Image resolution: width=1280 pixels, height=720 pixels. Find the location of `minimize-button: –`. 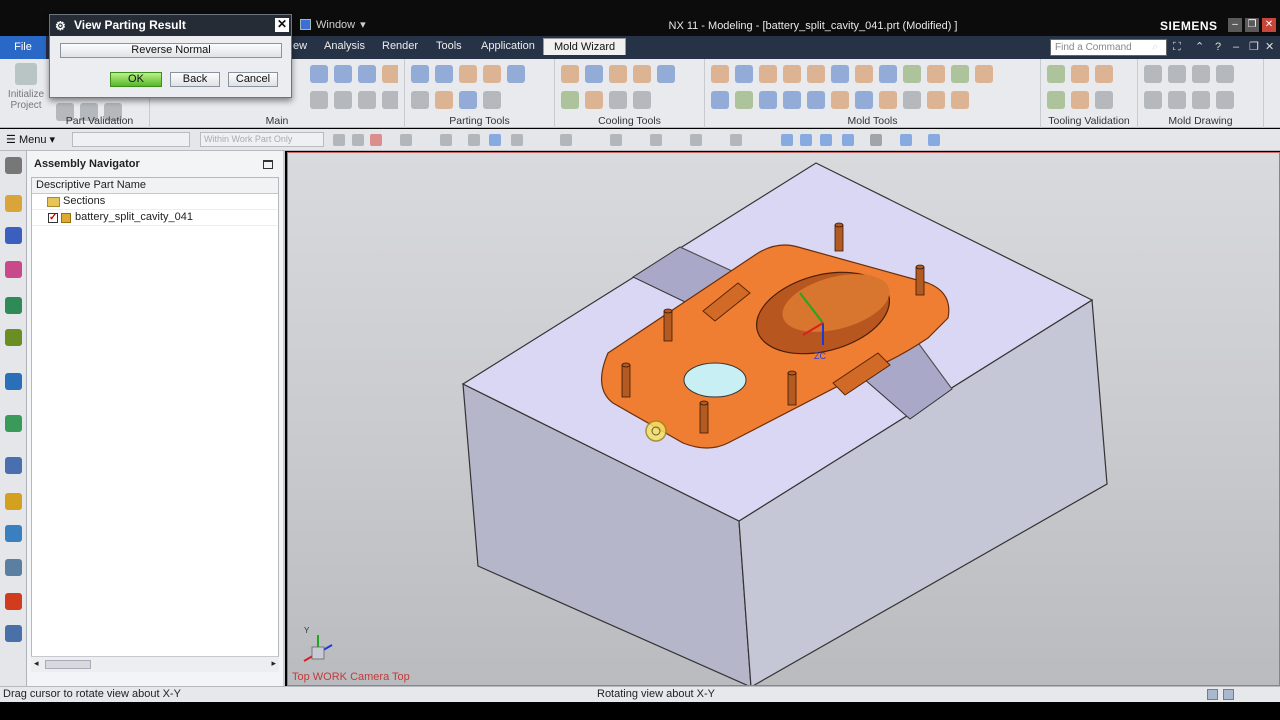

minimize-button: – is located at coordinates (1235, 25).